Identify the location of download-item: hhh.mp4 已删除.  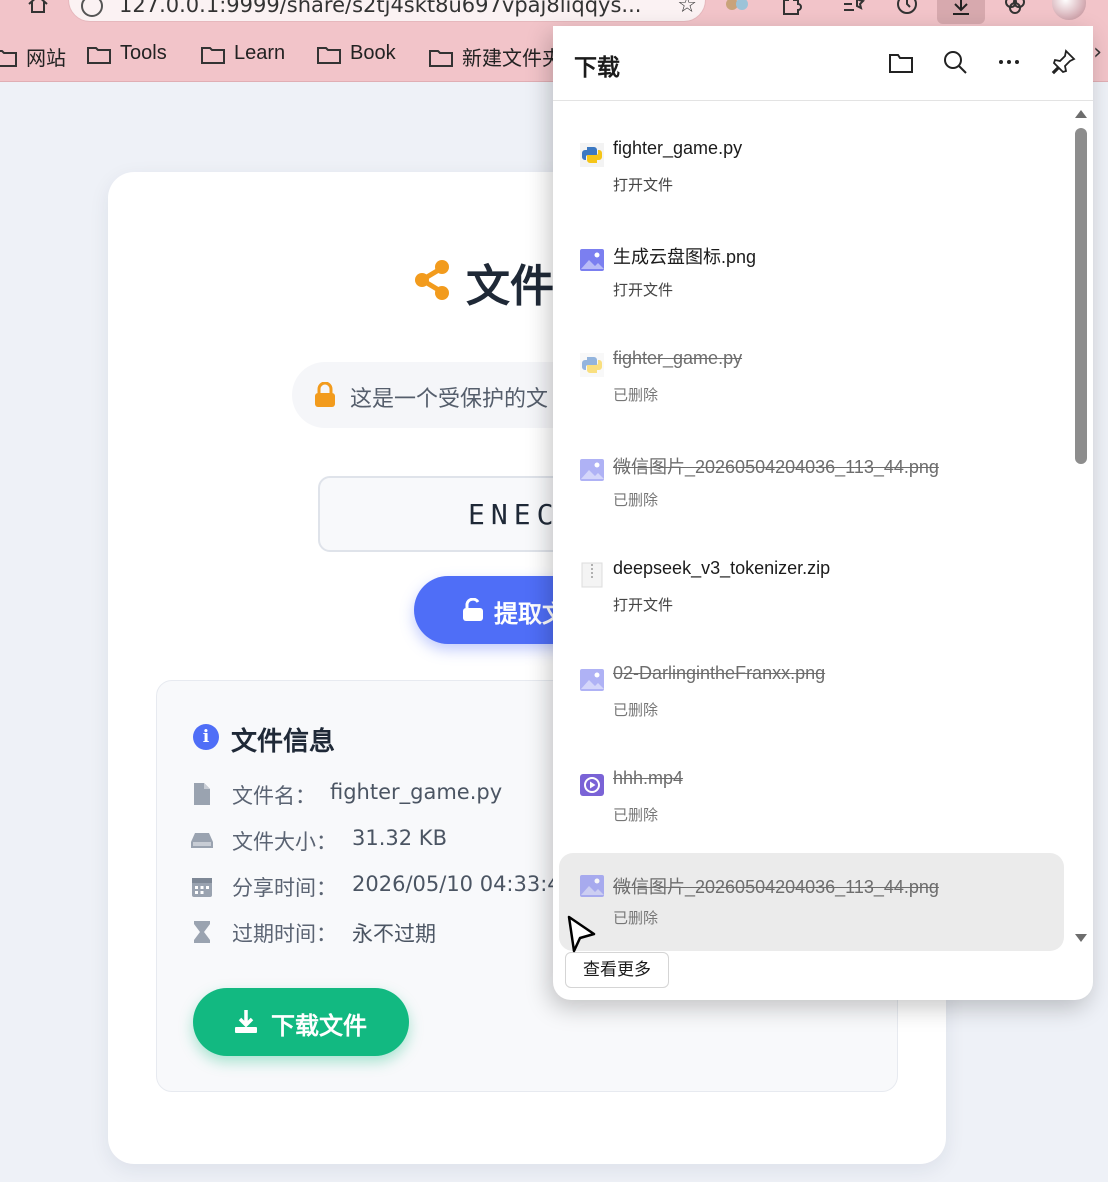
(811, 793).